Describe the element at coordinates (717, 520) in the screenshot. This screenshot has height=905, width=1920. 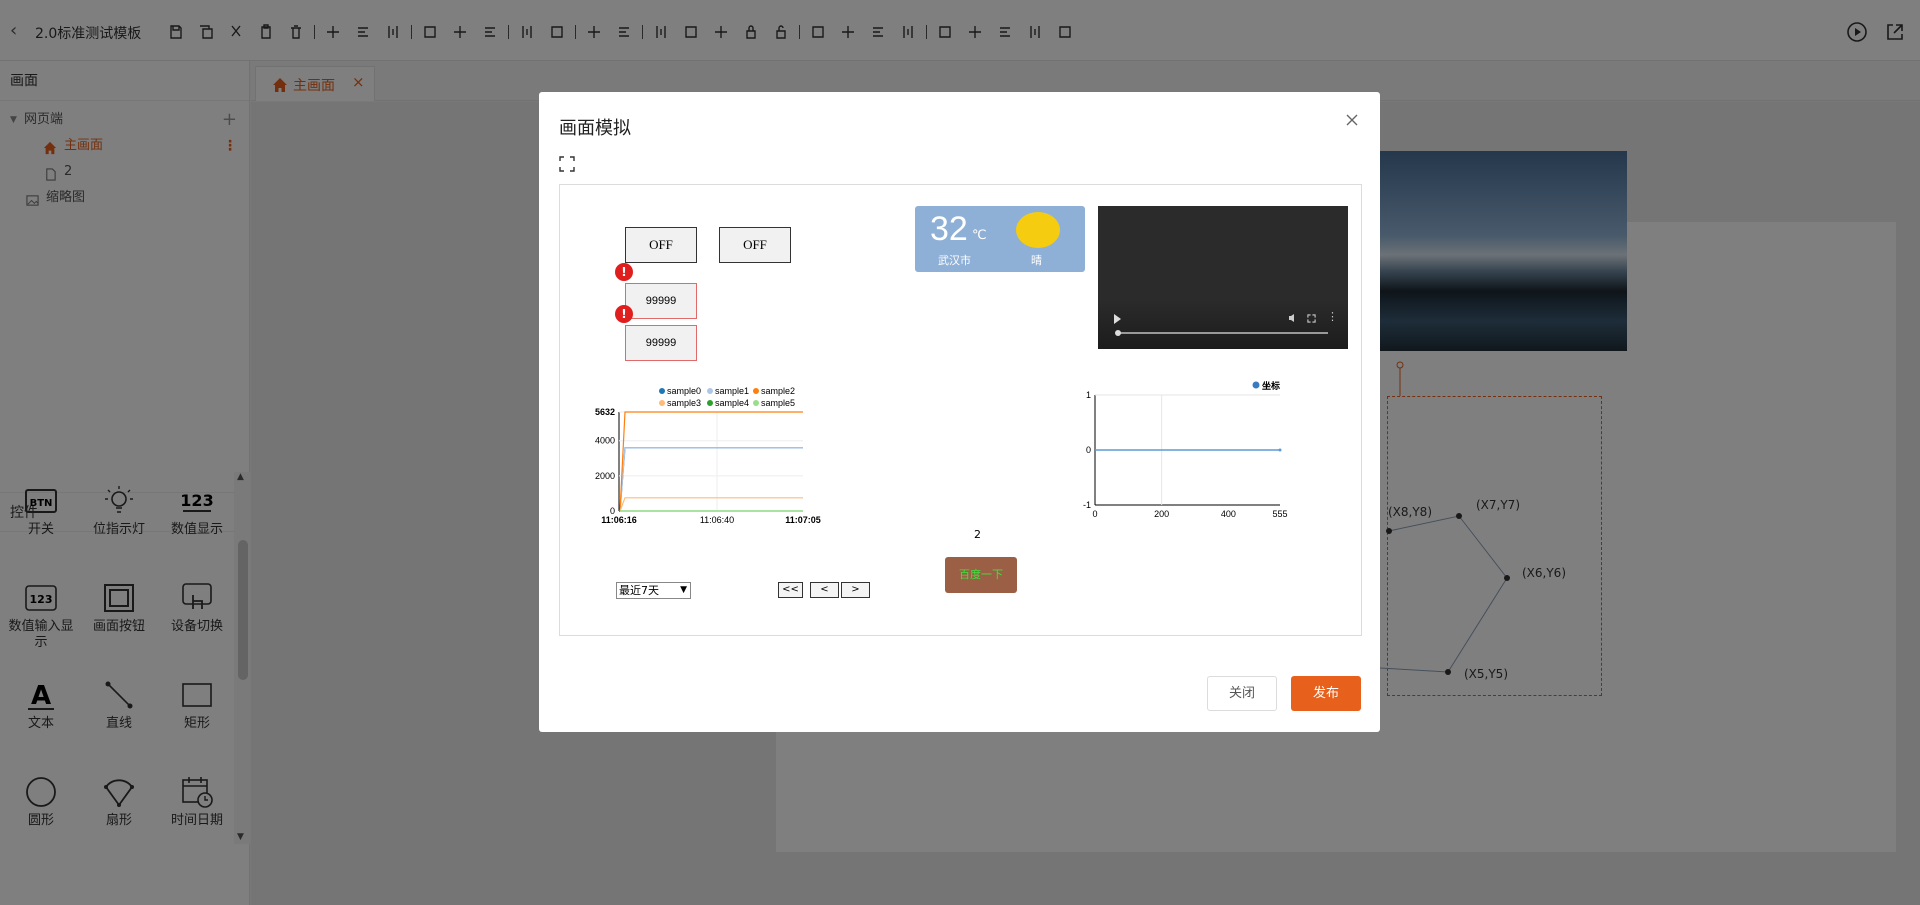
I see `x-tick-label: 11:06:40` at that location.